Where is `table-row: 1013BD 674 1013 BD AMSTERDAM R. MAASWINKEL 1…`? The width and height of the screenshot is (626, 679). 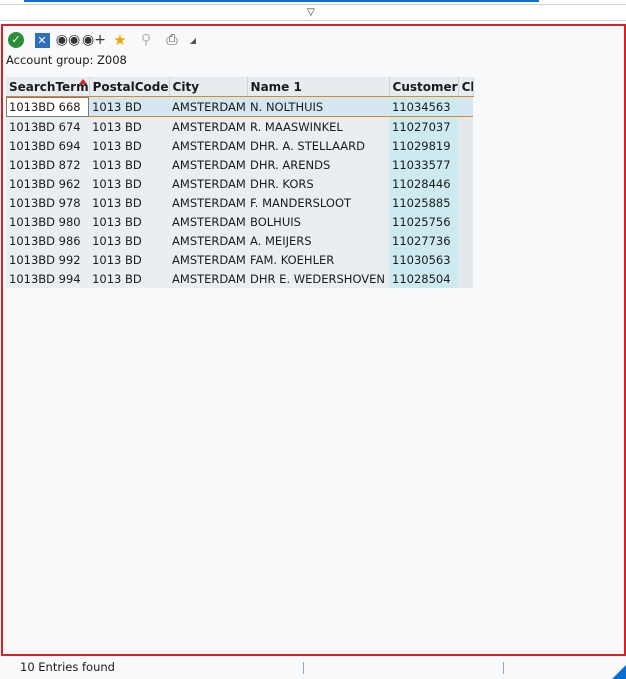
table-row: 1013BD 674 1013 BD AMSTERDAM R. MAASWINKEL 1… is located at coordinates (240, 126).